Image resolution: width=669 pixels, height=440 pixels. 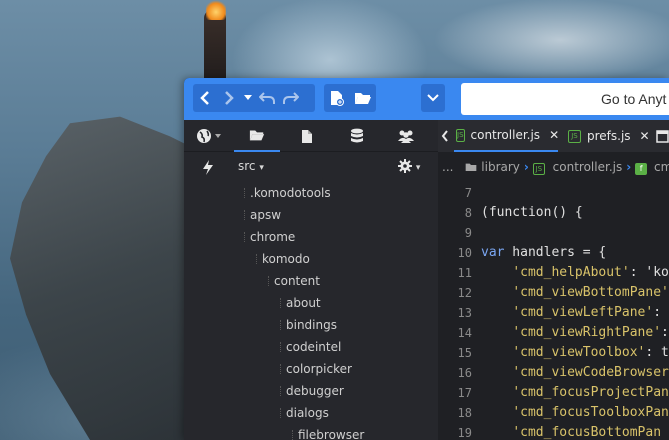 I want to click on tree-item: filebrowser, so click(x=327, y=432).